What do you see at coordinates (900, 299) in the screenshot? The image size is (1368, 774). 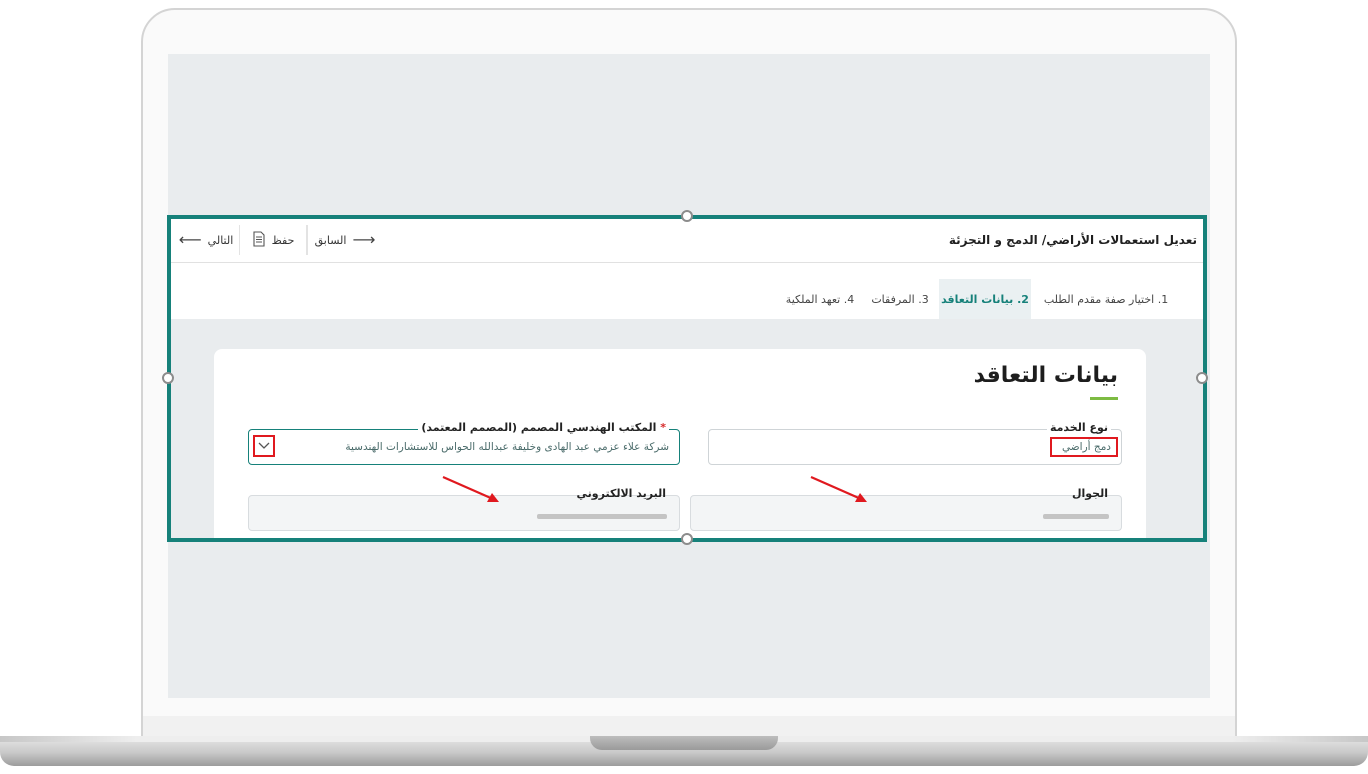 I see `tab-attachments: 3. المرفقات` at bounding box center [900, 299].